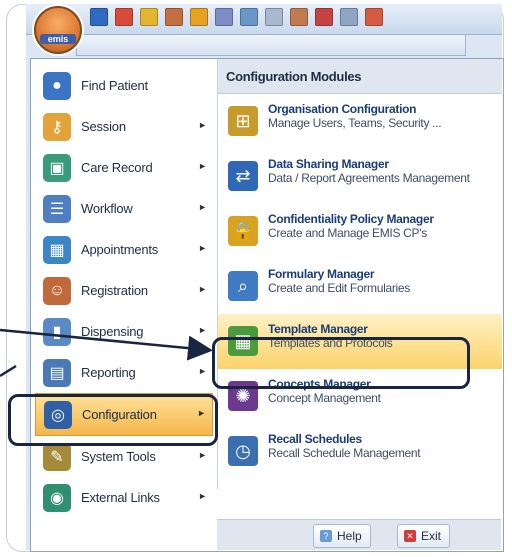 The width and height of the screenshot is (512, 557). What do you see at coordinates (58, 39) in the screenshot?
I see `app-logo: emis` at bounding box center [58, 39].